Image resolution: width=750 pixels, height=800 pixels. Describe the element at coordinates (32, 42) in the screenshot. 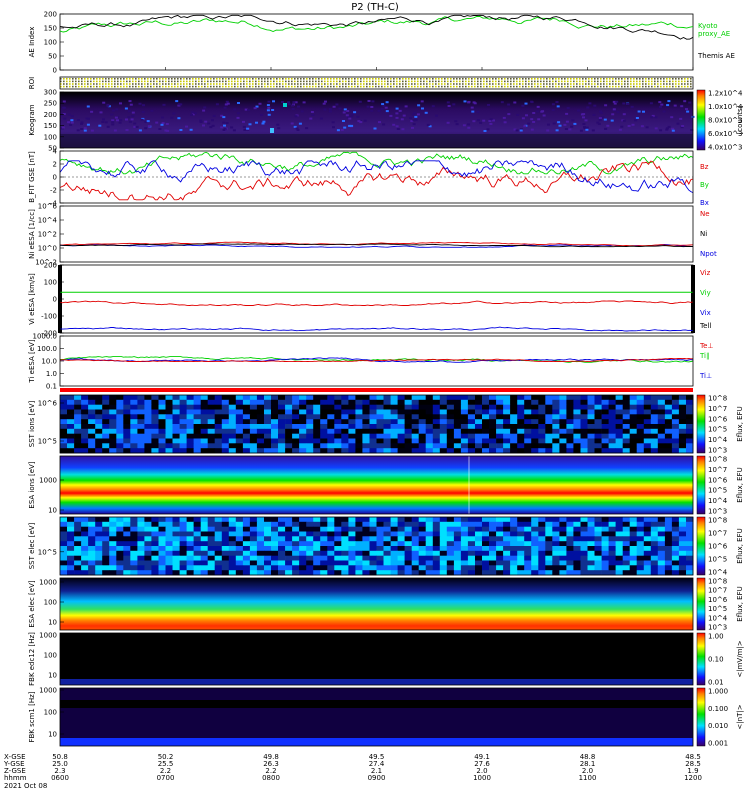

I see `ae-ylabel: AE Index` at that location.